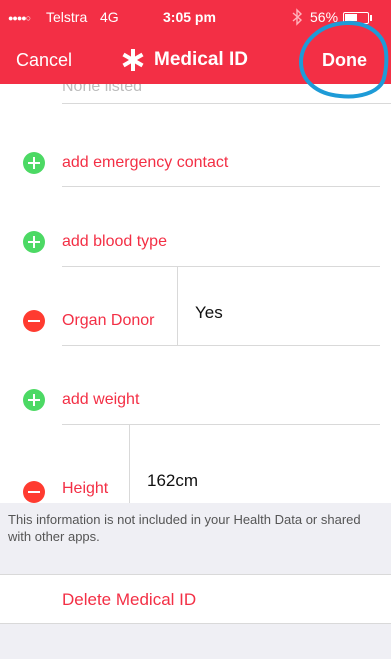 The height and width of the screenshot is (659, 391). Describe the element at coordinates (67, 17) in the screenshot. I see `carrier-name: Telstra` at that location.